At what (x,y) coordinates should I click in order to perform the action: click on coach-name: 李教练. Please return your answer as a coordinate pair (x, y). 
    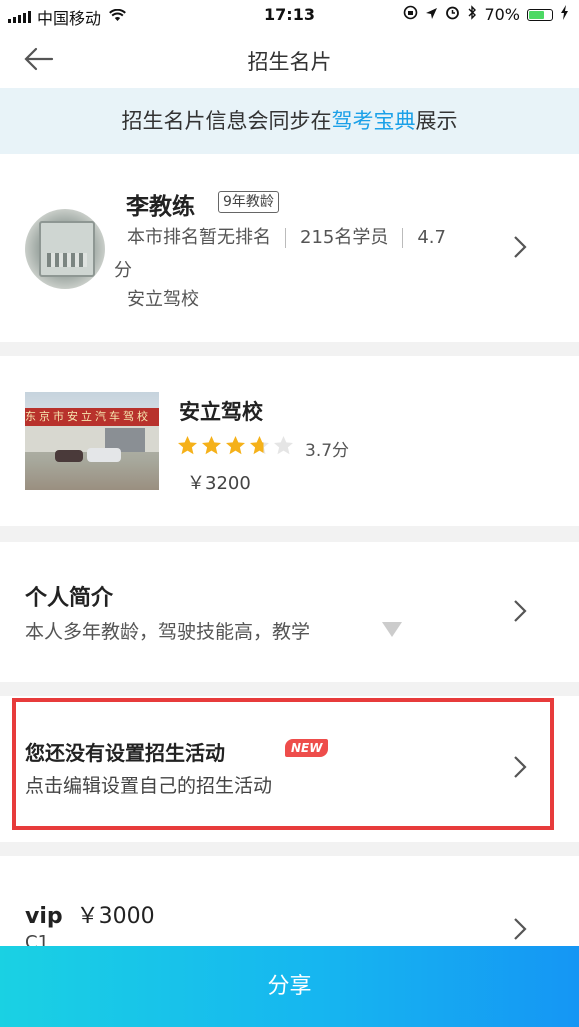
    Looking at the image, I should click on (160, 207).